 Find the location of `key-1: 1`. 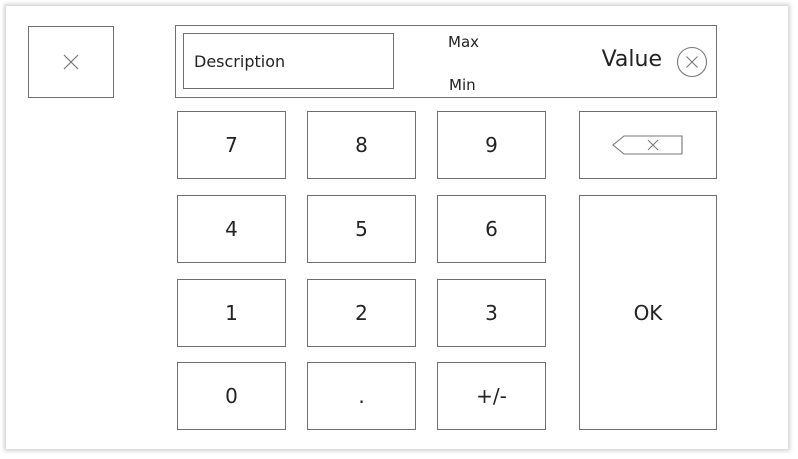

key-1: 1 is located at coordinates (231, 313).